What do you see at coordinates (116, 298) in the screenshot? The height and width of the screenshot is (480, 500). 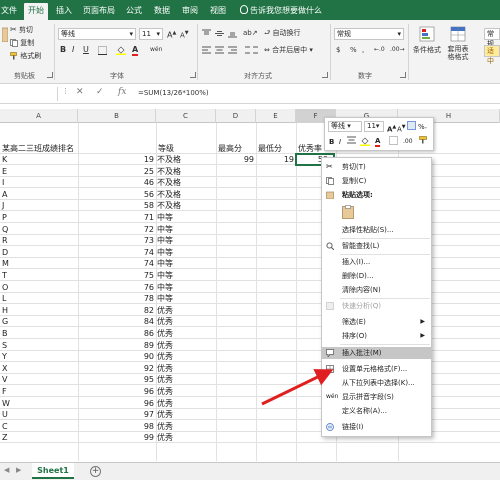 I see `score-cell: 78` at bounding box center [116, 298].